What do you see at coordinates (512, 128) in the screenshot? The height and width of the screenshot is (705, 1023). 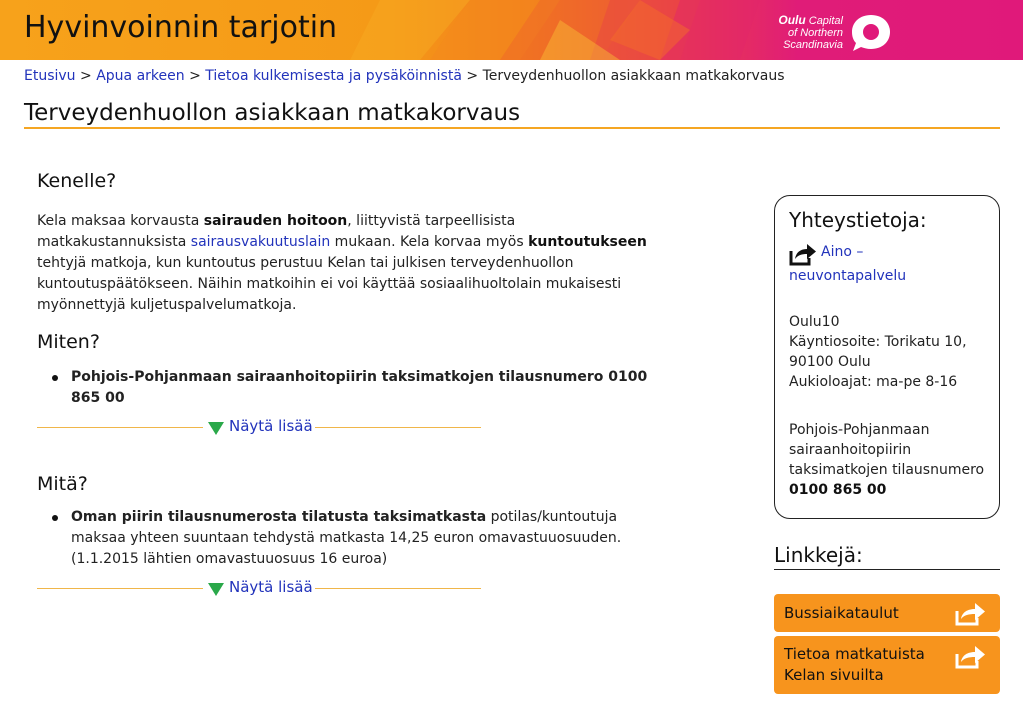 I see `title-divider` at bounding box center [512, 128].